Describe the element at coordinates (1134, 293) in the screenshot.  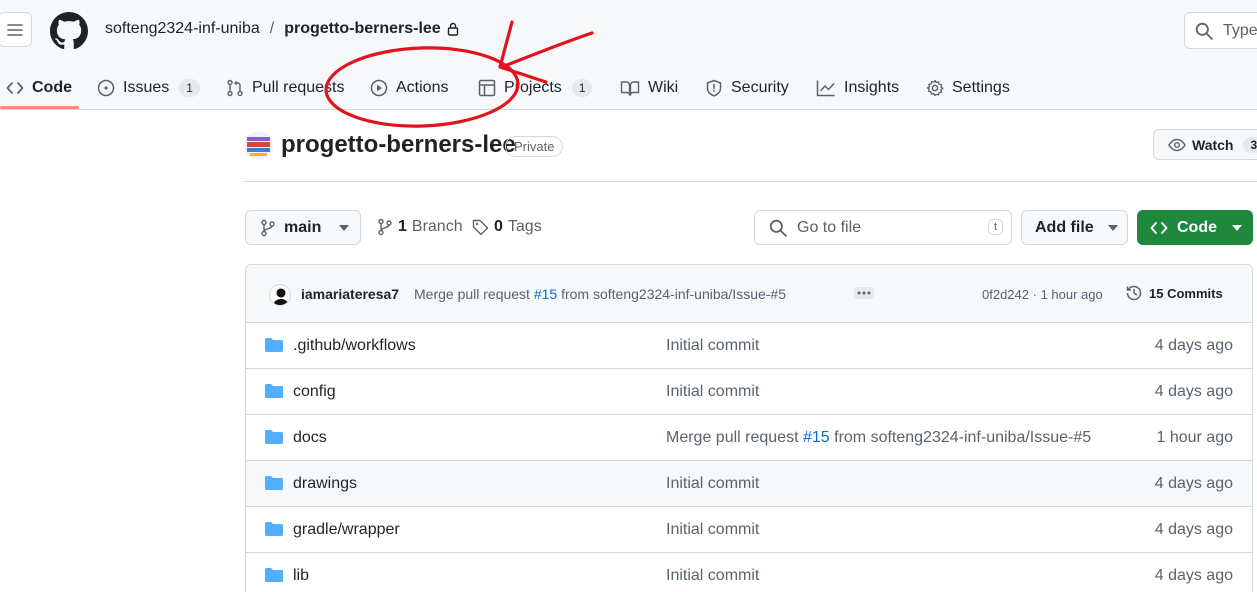
I see `history-icon` at that location.